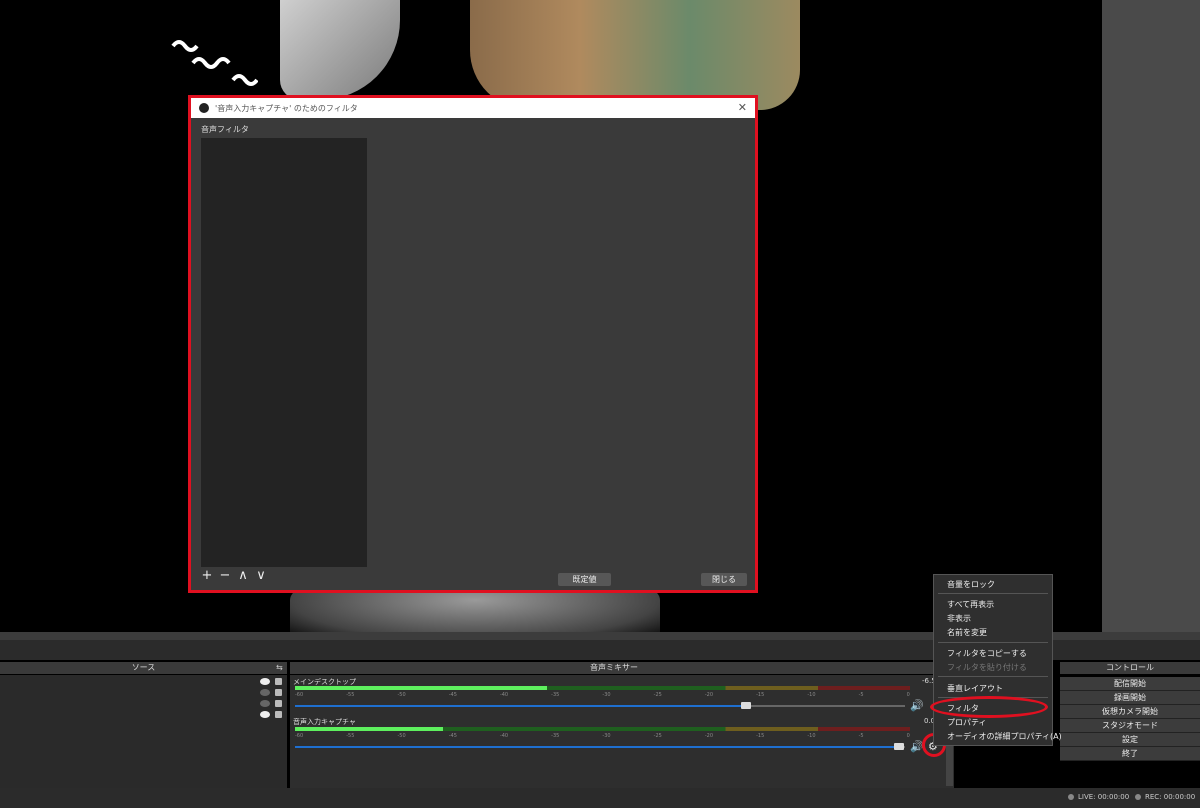 The width and height of the screenshot is (1200, 808). I want to click on start-streaming-button: 配信開始, so click(1130, 684).